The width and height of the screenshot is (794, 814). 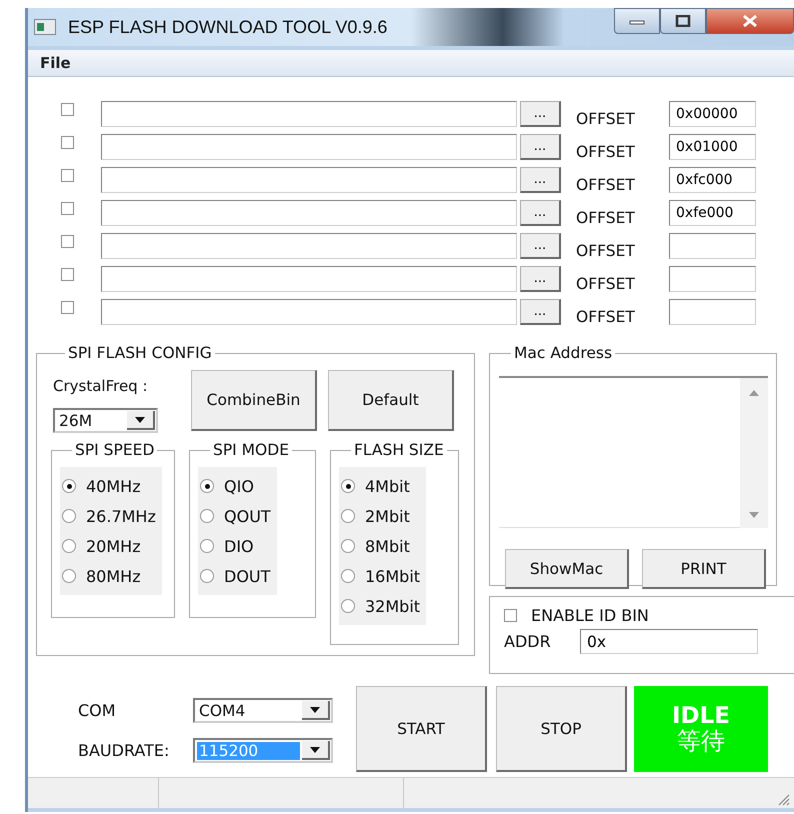 I want to click on option-label: QIO, so click(x=239, y=486).